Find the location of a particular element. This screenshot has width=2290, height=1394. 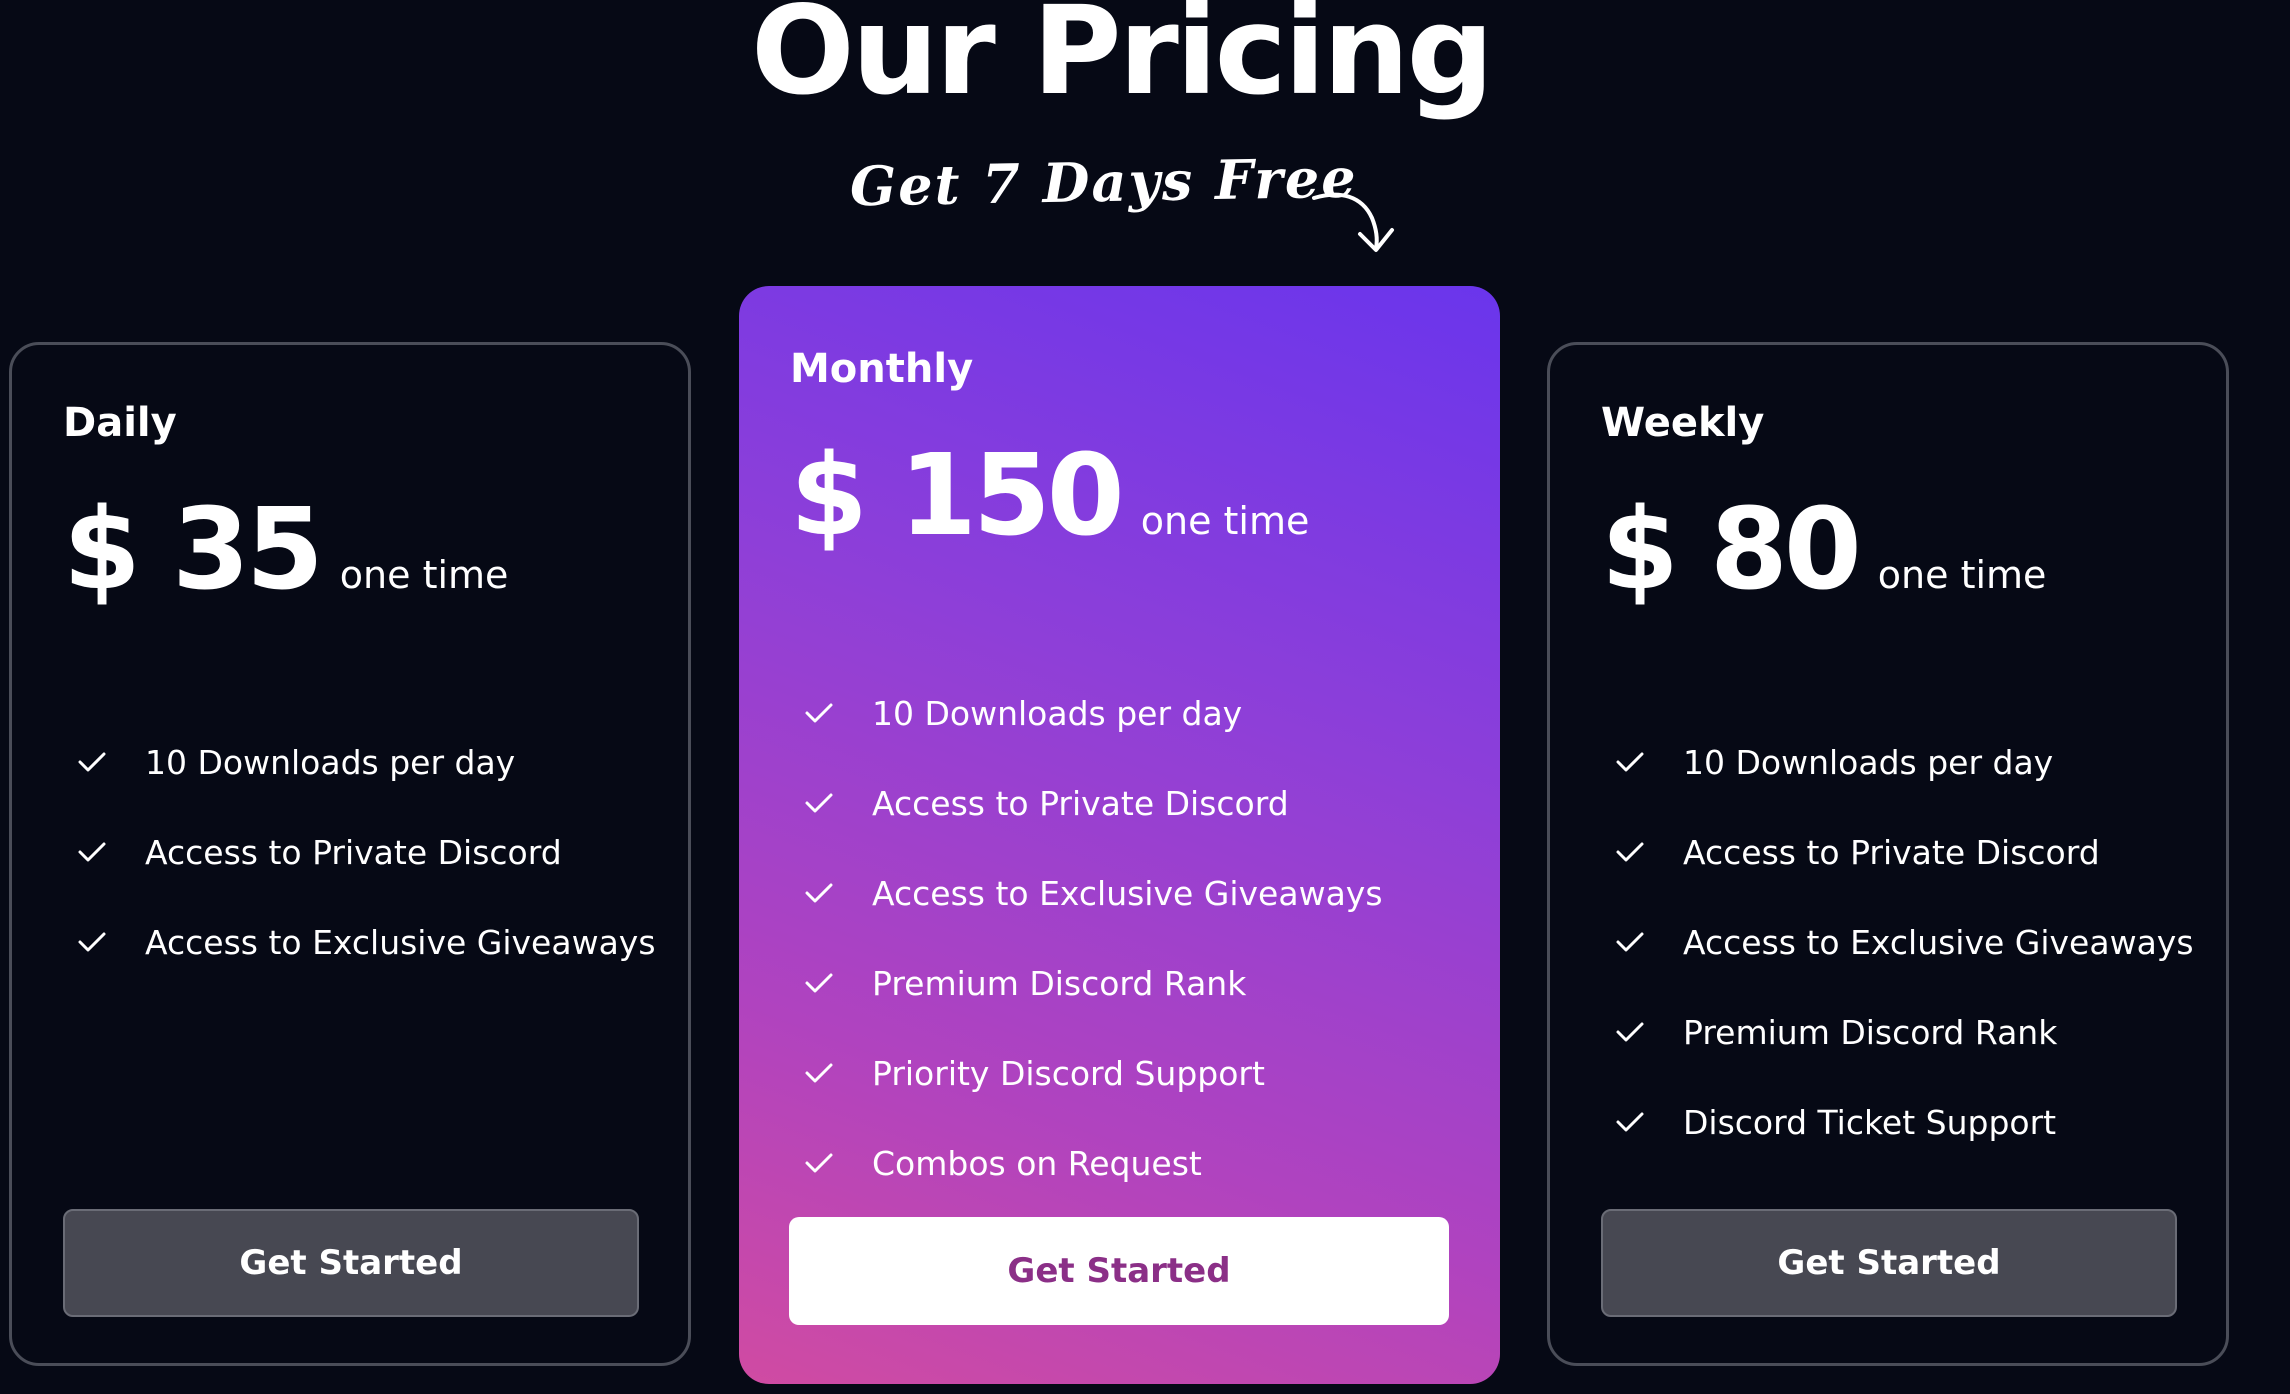

get-started-button-monthly: Get Started is located at coordinates (1119, 1271).